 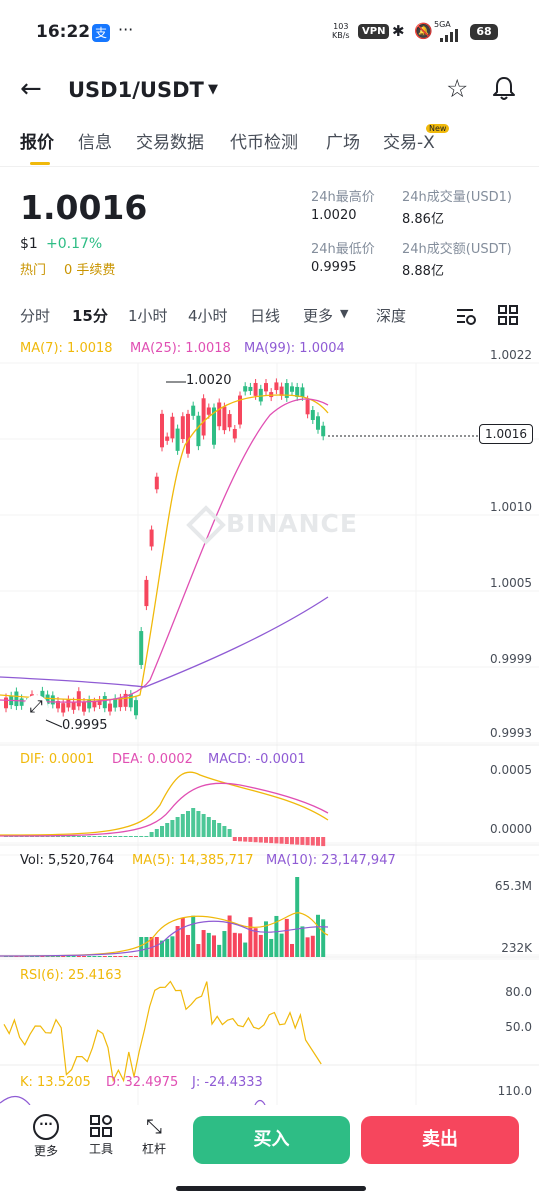 I want to click on tools-button: 工具, so click(x=101, y=1135).